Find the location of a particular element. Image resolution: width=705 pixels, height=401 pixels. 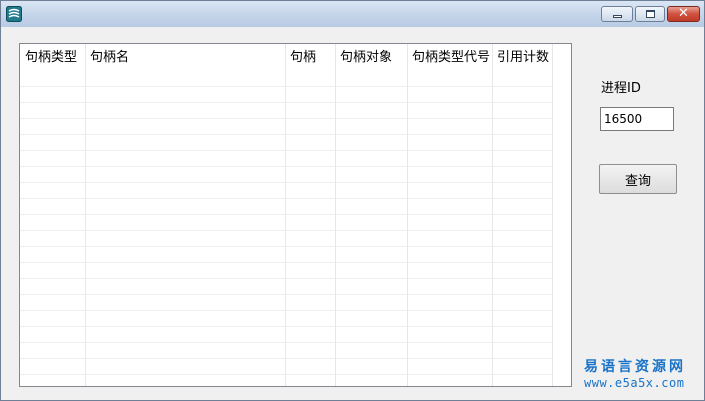

app-icon is located at coordinates (14, 14).